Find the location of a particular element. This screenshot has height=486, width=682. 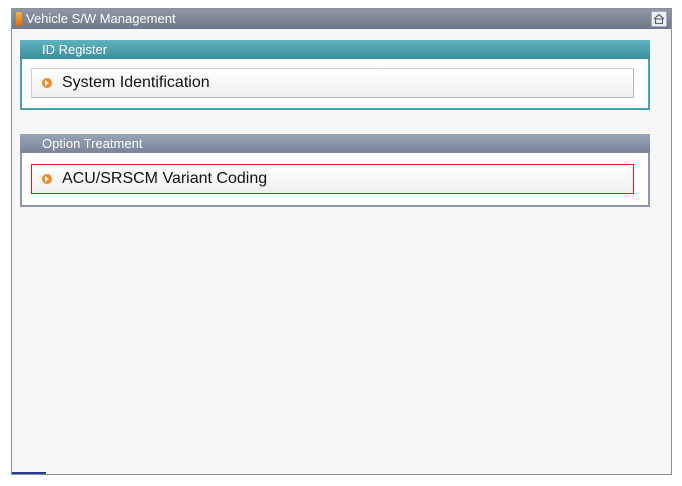

system-identification-item: System Identification is located at coordinates (332, 83).